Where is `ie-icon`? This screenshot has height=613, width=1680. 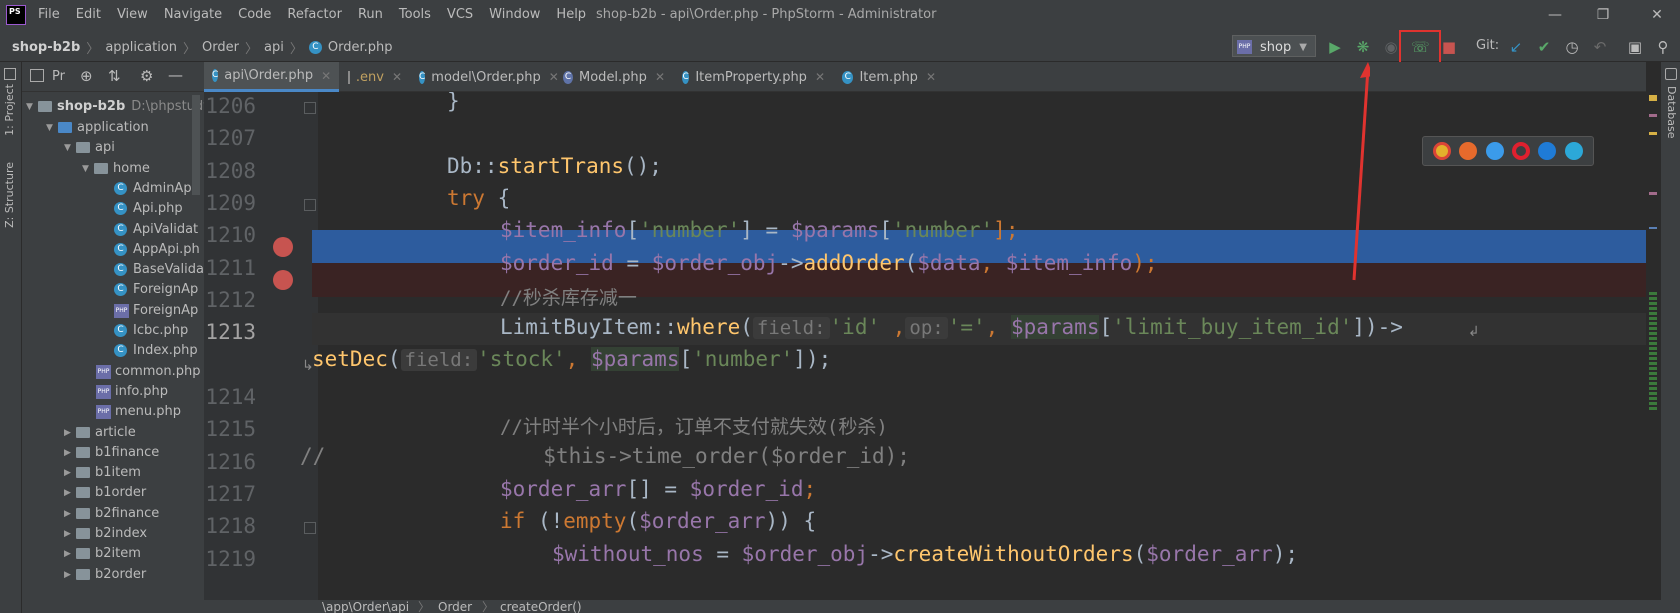 ie-icon is located at coordinates (1547, 151).